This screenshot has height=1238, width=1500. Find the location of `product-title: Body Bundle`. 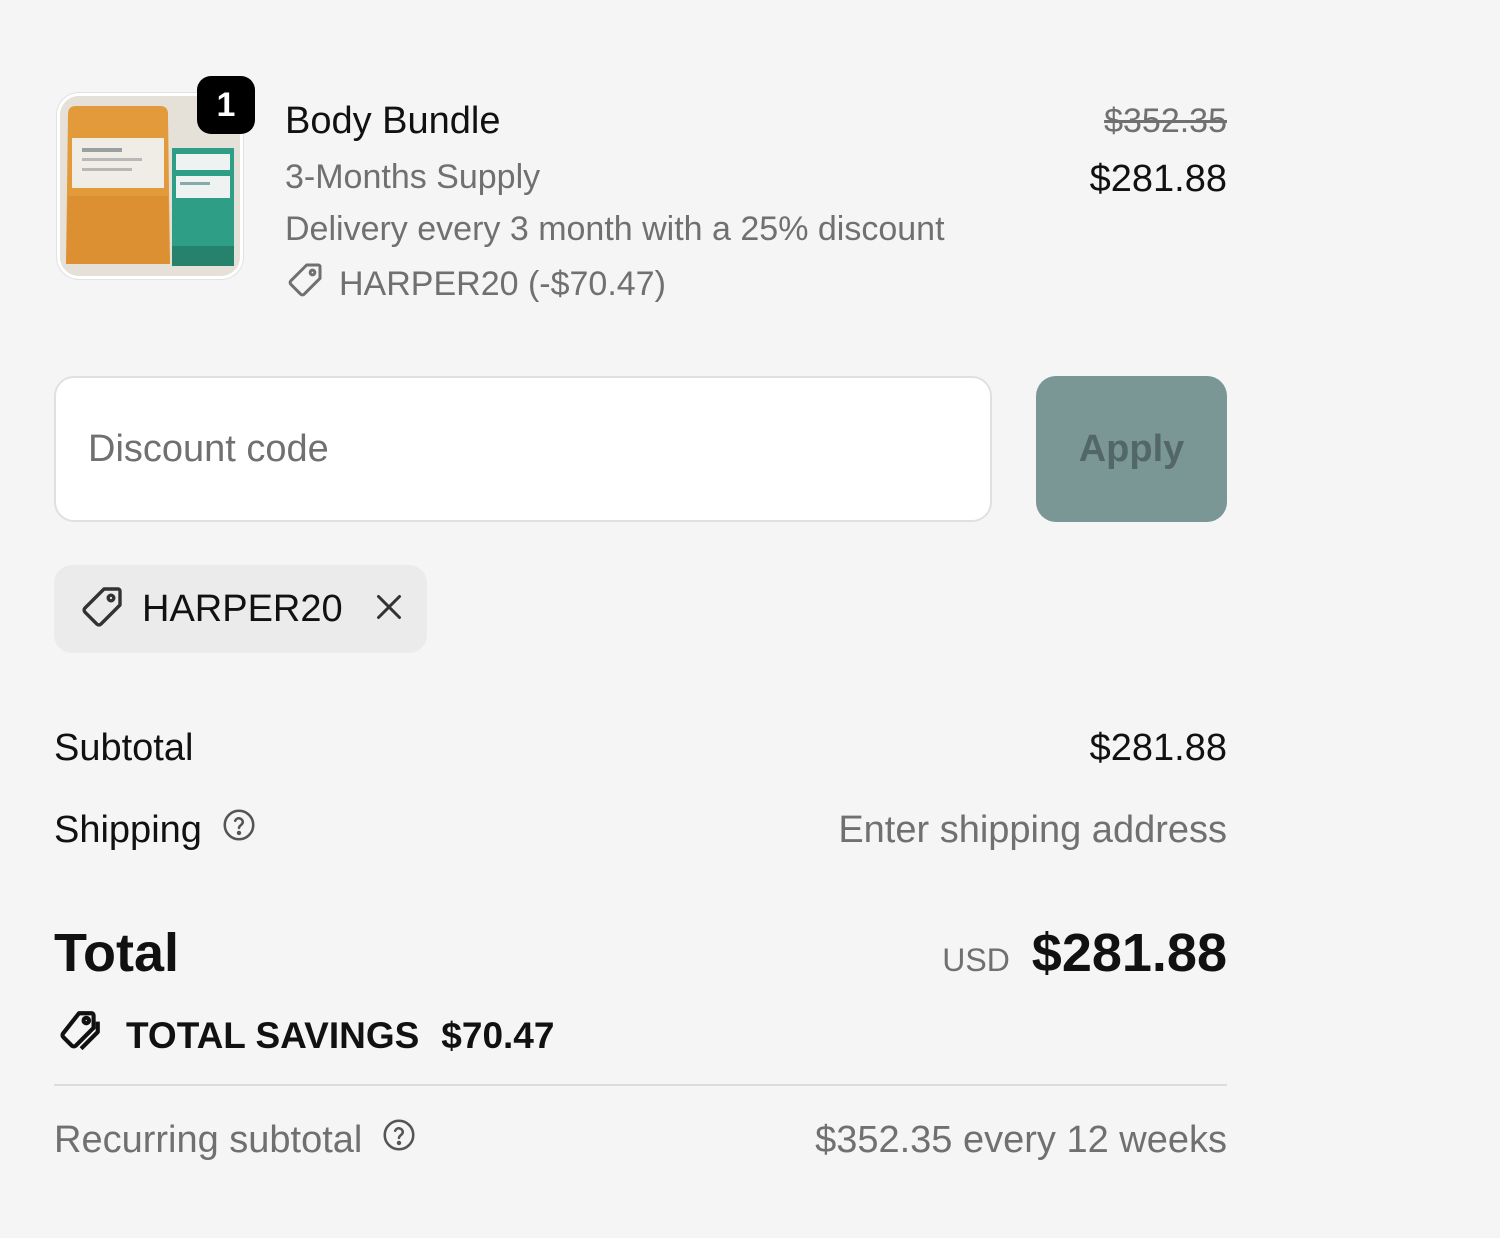

product-title: Body Bundle is located at coordinates (393, 121).